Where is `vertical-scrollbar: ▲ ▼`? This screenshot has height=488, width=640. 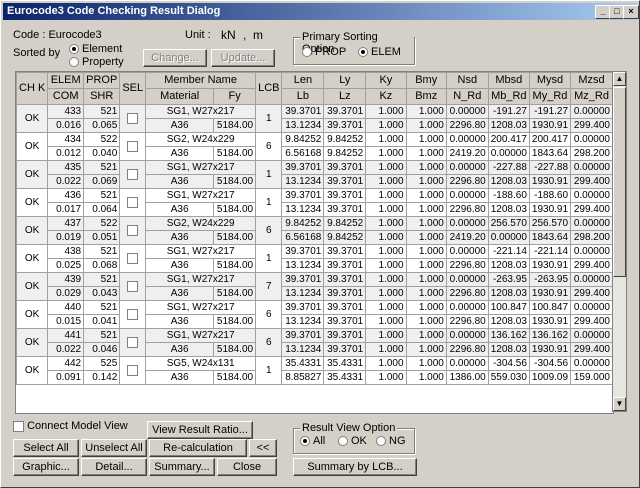
vertical-scrollbar: ▲ ▼ is located at coordinates (619, 241).